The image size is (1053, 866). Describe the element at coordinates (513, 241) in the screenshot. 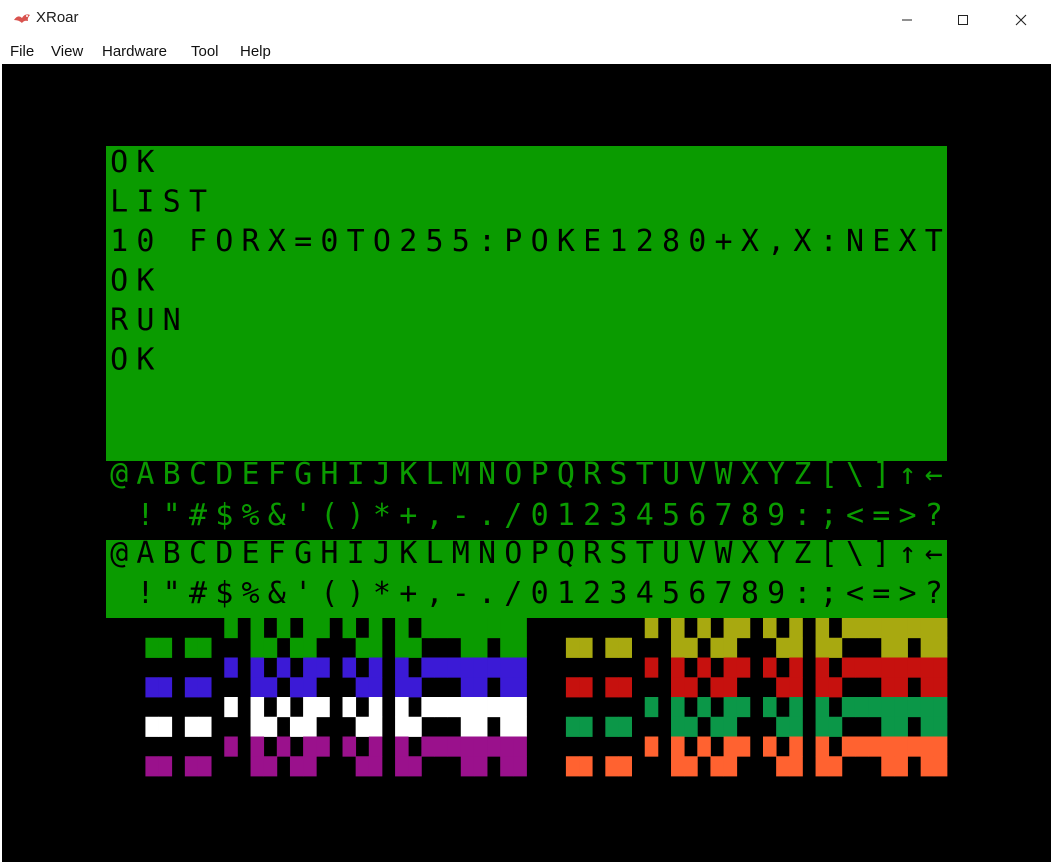

I see `screen-line-char: P` at that location.